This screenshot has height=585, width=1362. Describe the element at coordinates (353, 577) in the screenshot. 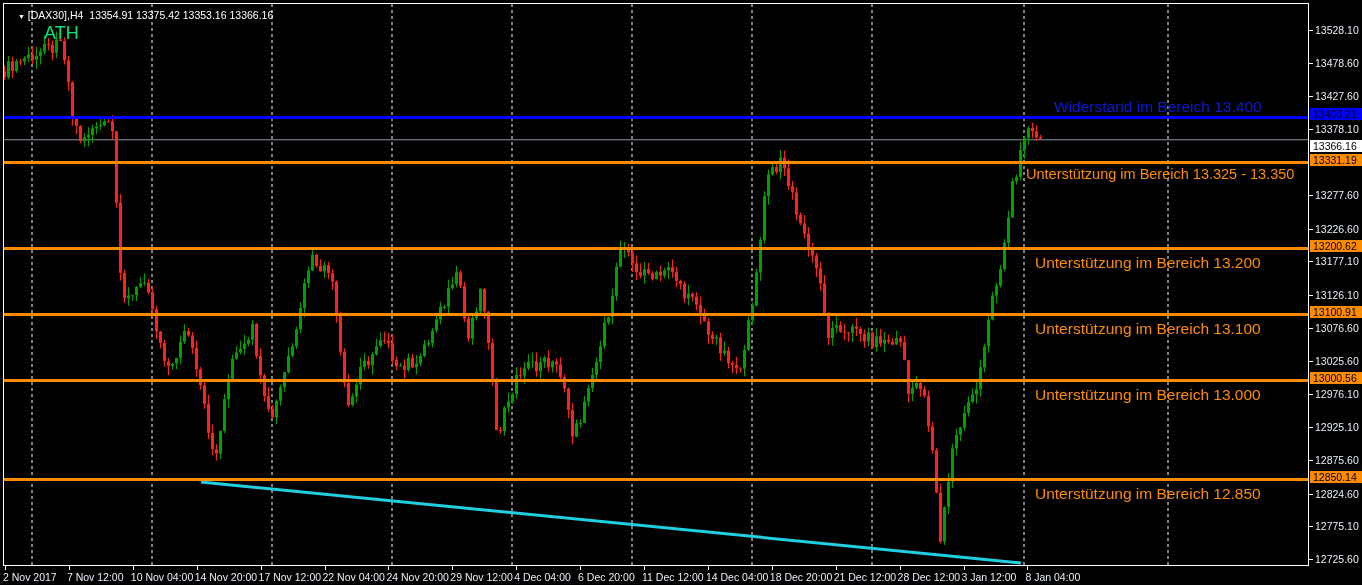

I see `time-label: 22 Nov 04:00` at that location.